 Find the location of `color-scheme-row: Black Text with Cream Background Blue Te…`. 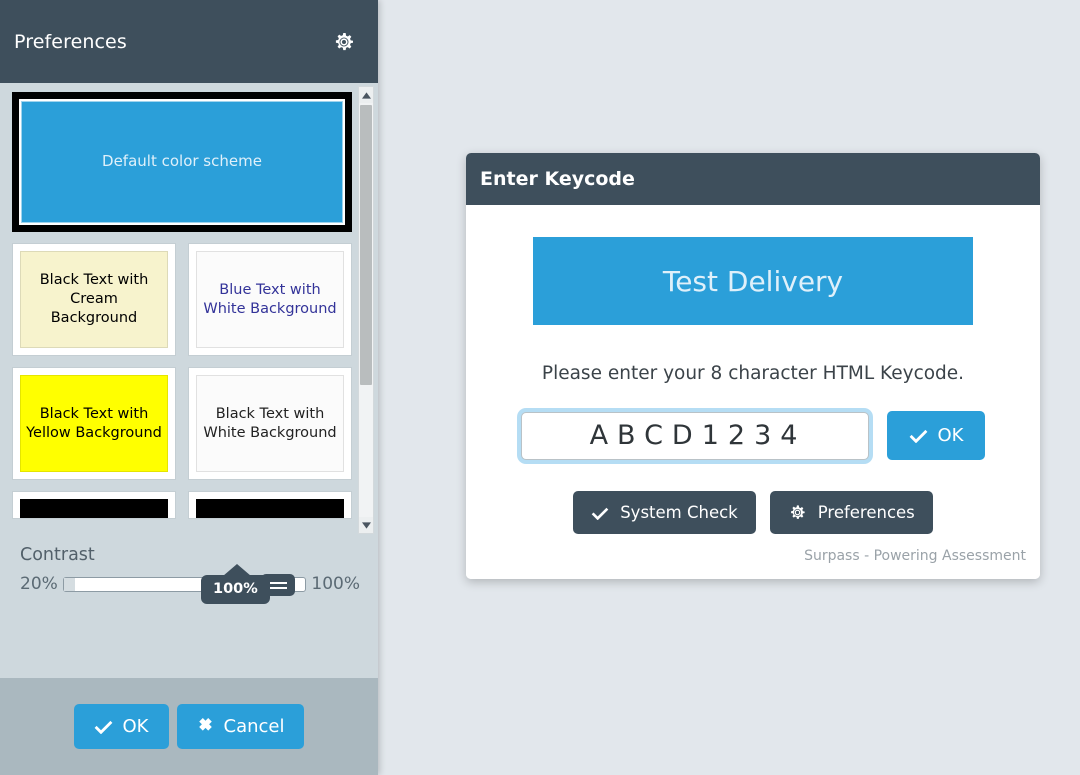

color-scheme-row: Black Text with Cream Background Blue Te… is located at coordinates (182, 299).